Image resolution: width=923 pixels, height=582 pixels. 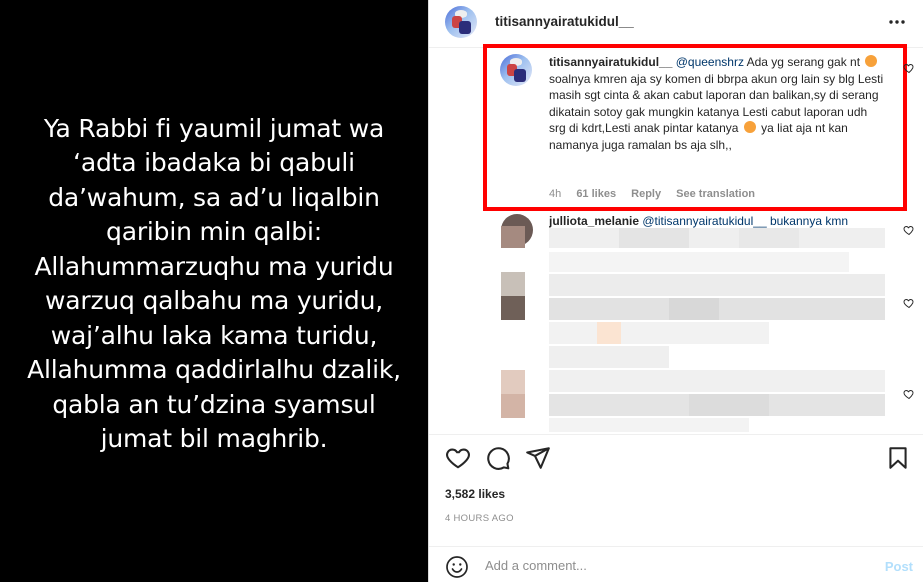 I want to click on comment-author-username: titisannyairatukidul__, so click(x=610, y=62).